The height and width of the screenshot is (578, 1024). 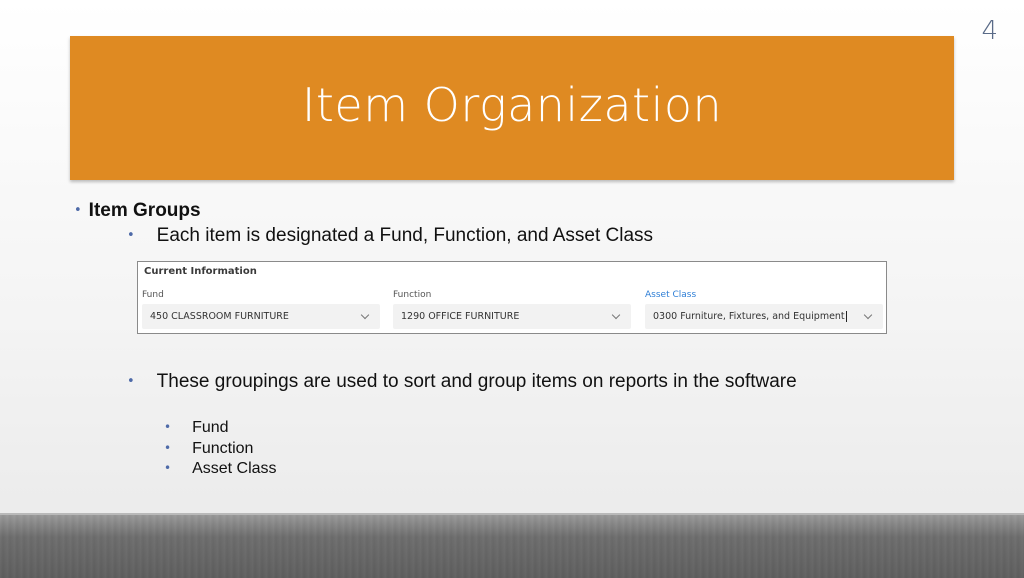 What do you see at coordinates (234, 468) in the screenshot?
I see `list-item-text: Asset Class` at bounding box center [234, 468].